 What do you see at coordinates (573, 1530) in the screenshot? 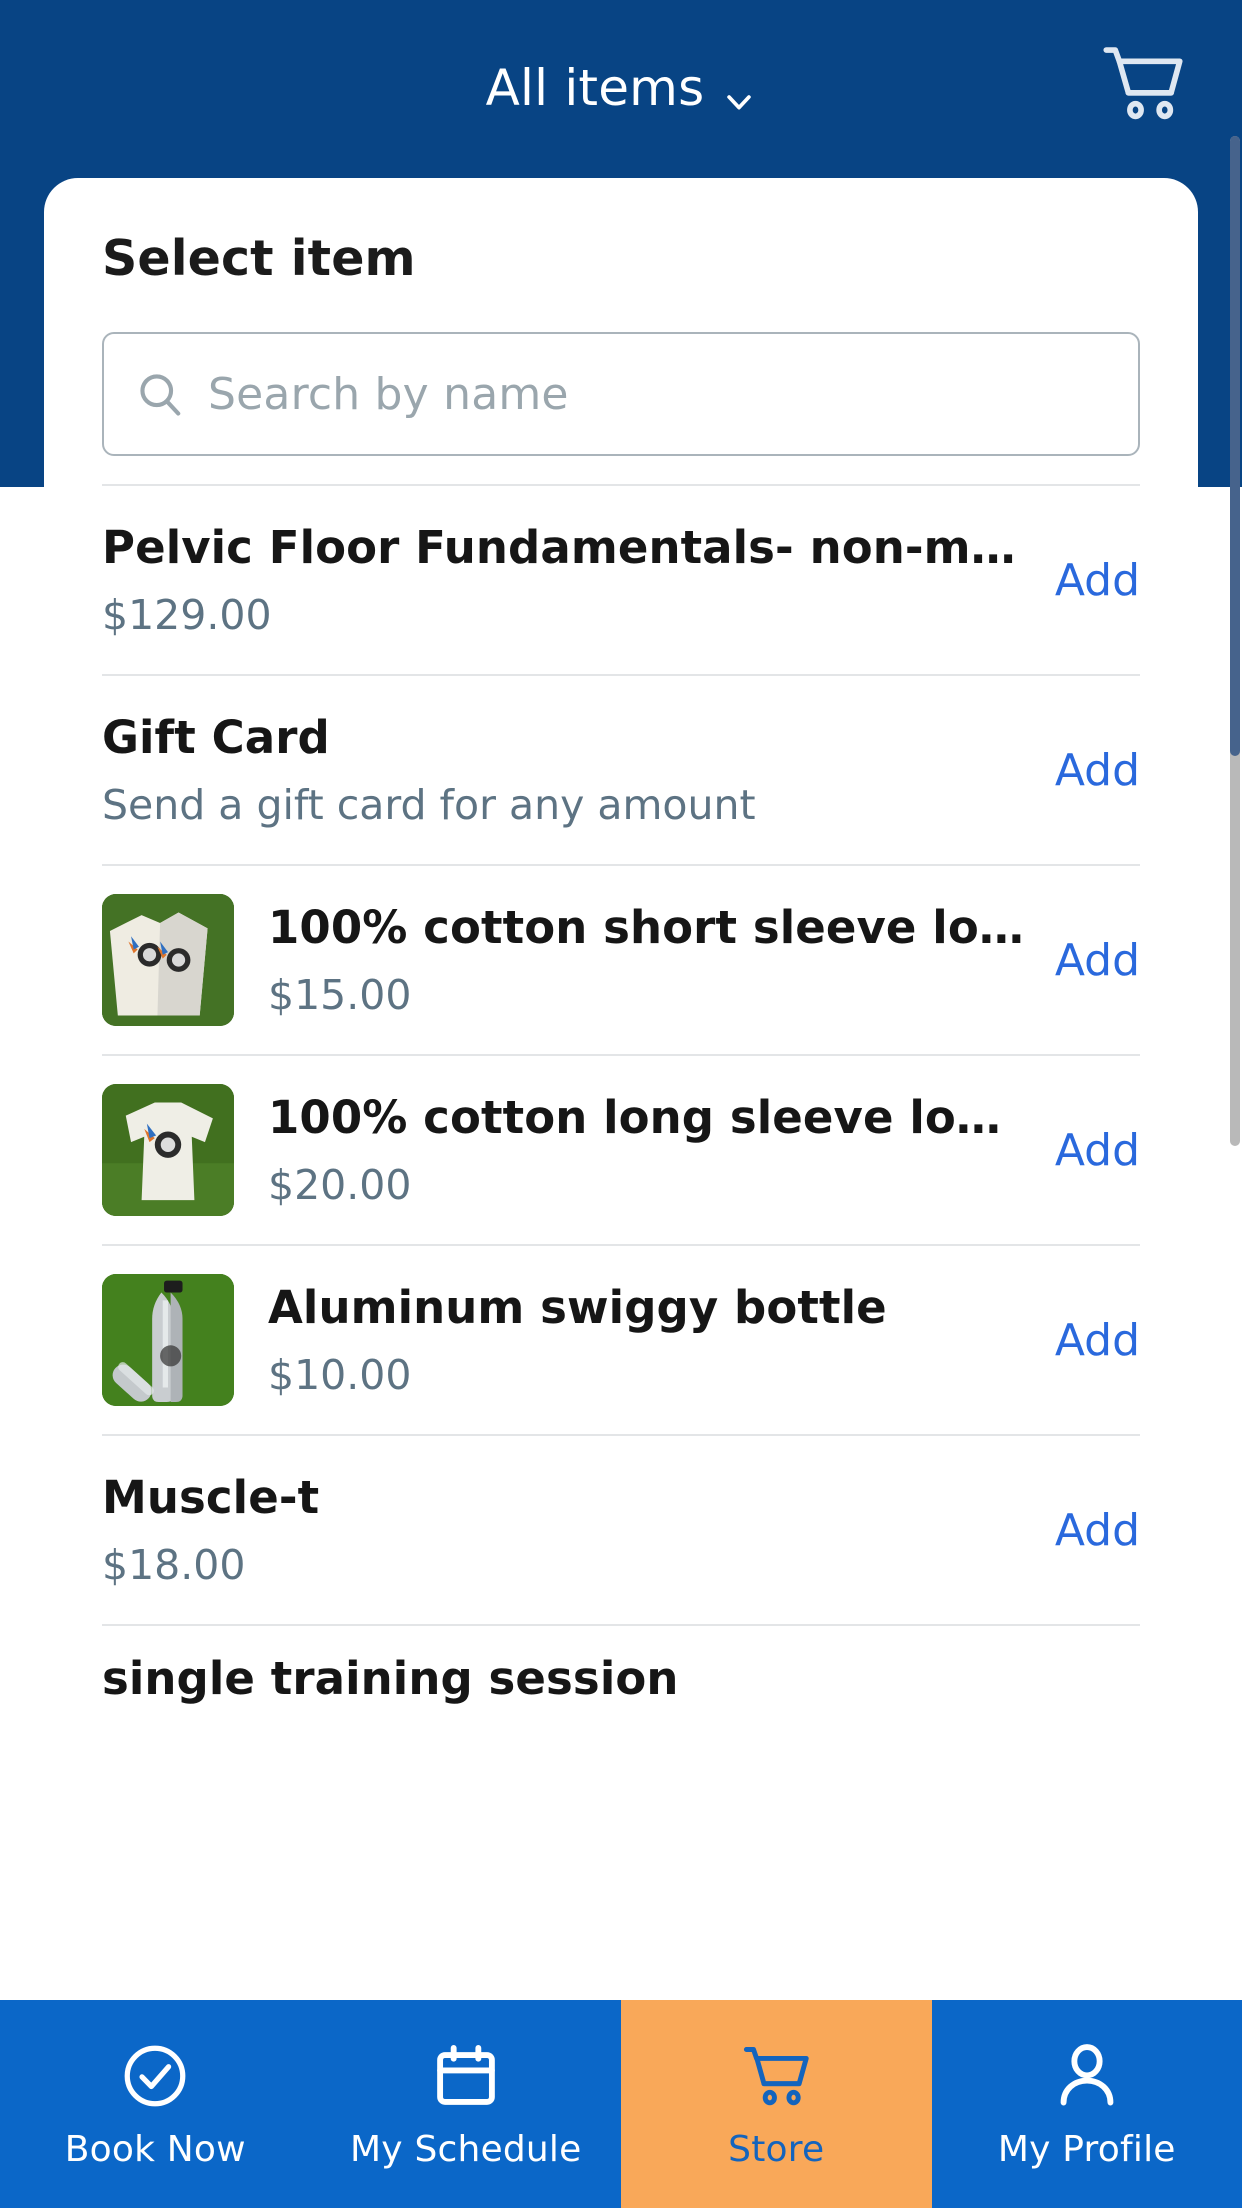
I see `item-info: Muscle-t $18.00` at bounding box center [573, 1530].